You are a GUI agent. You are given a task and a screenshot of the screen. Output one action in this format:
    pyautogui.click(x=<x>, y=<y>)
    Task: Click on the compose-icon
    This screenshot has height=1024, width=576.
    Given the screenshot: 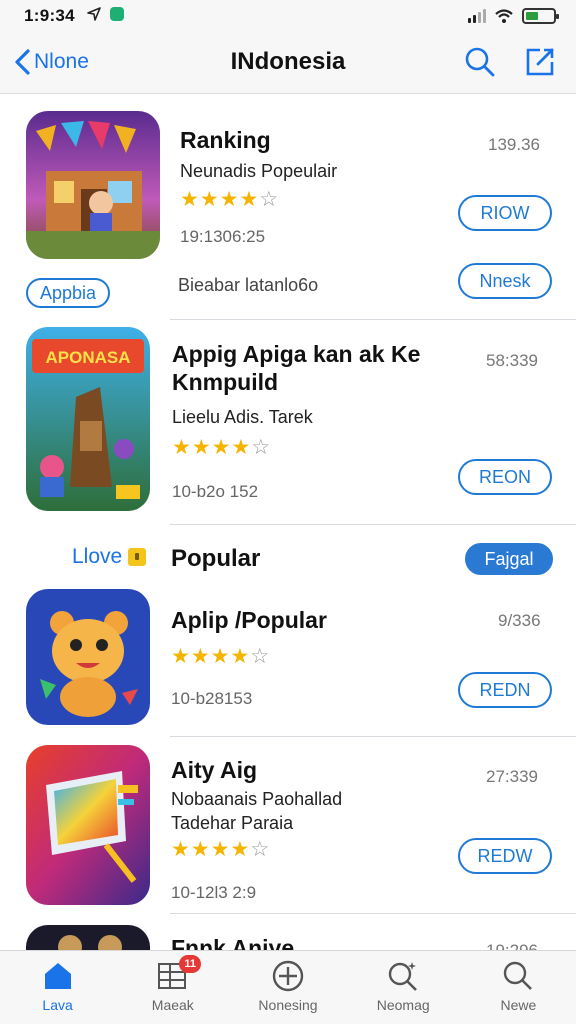 What is the action you would take?
    pyautogui.click(x=540, y=62)
    